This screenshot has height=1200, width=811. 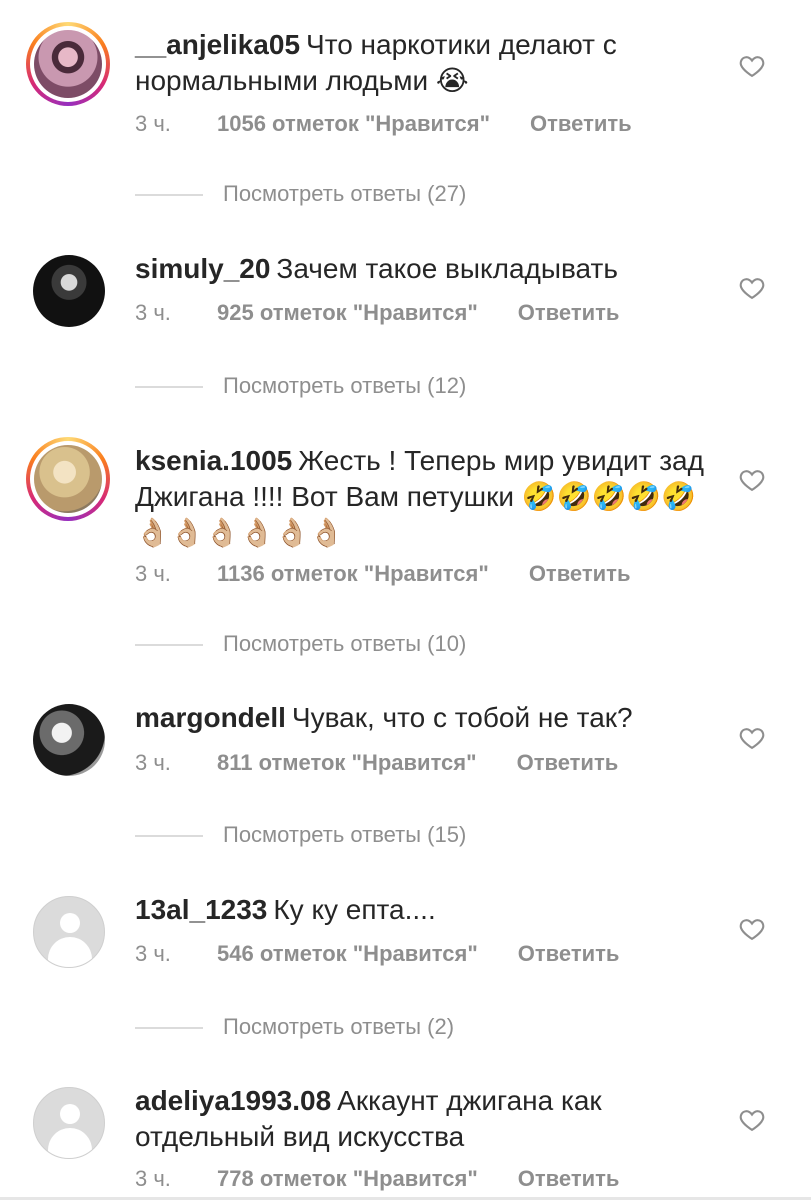 I want to click on comment-meta: 3 ч. 811 отметок "Нравится" Ответить, so click(x=376, y=763).